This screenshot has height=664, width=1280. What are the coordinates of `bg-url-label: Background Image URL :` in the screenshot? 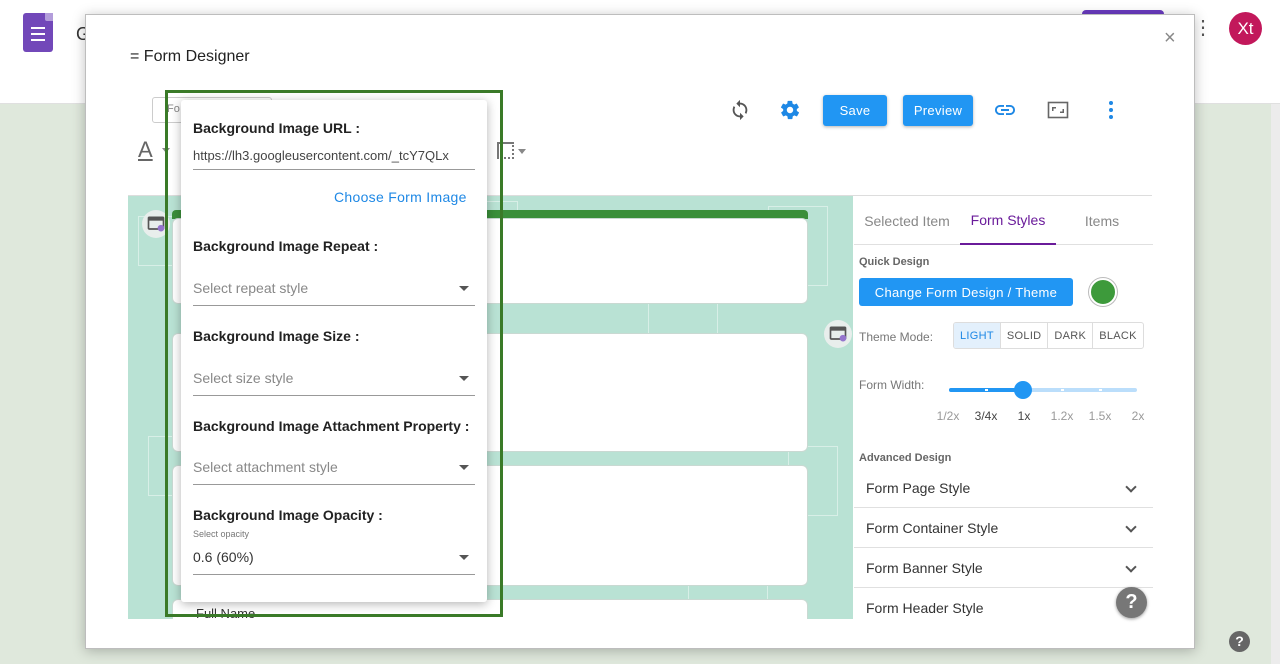 It's located at (276, 128).